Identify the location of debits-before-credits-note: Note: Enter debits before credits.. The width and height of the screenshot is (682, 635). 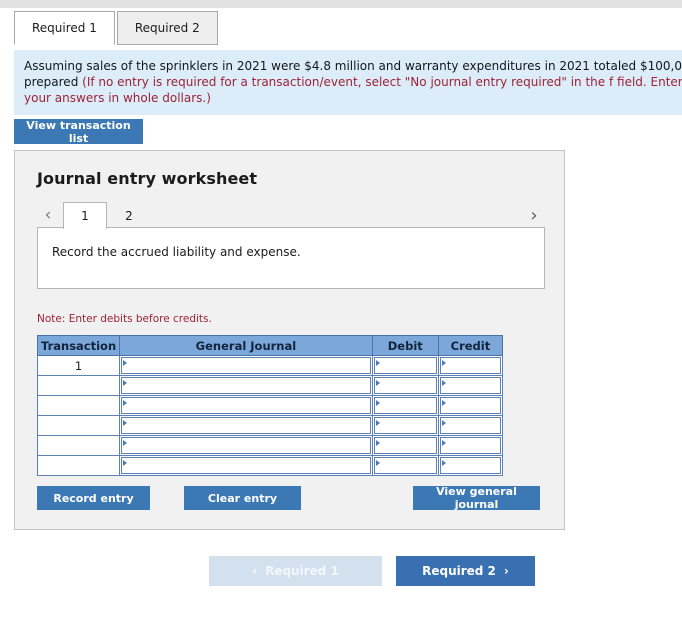
(124, 319).